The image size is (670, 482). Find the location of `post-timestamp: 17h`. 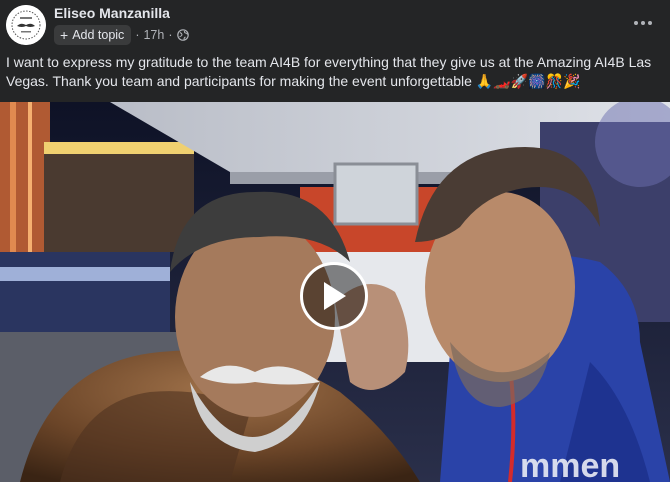

post-timestamp: 17h is located at coordinates (153, 35).